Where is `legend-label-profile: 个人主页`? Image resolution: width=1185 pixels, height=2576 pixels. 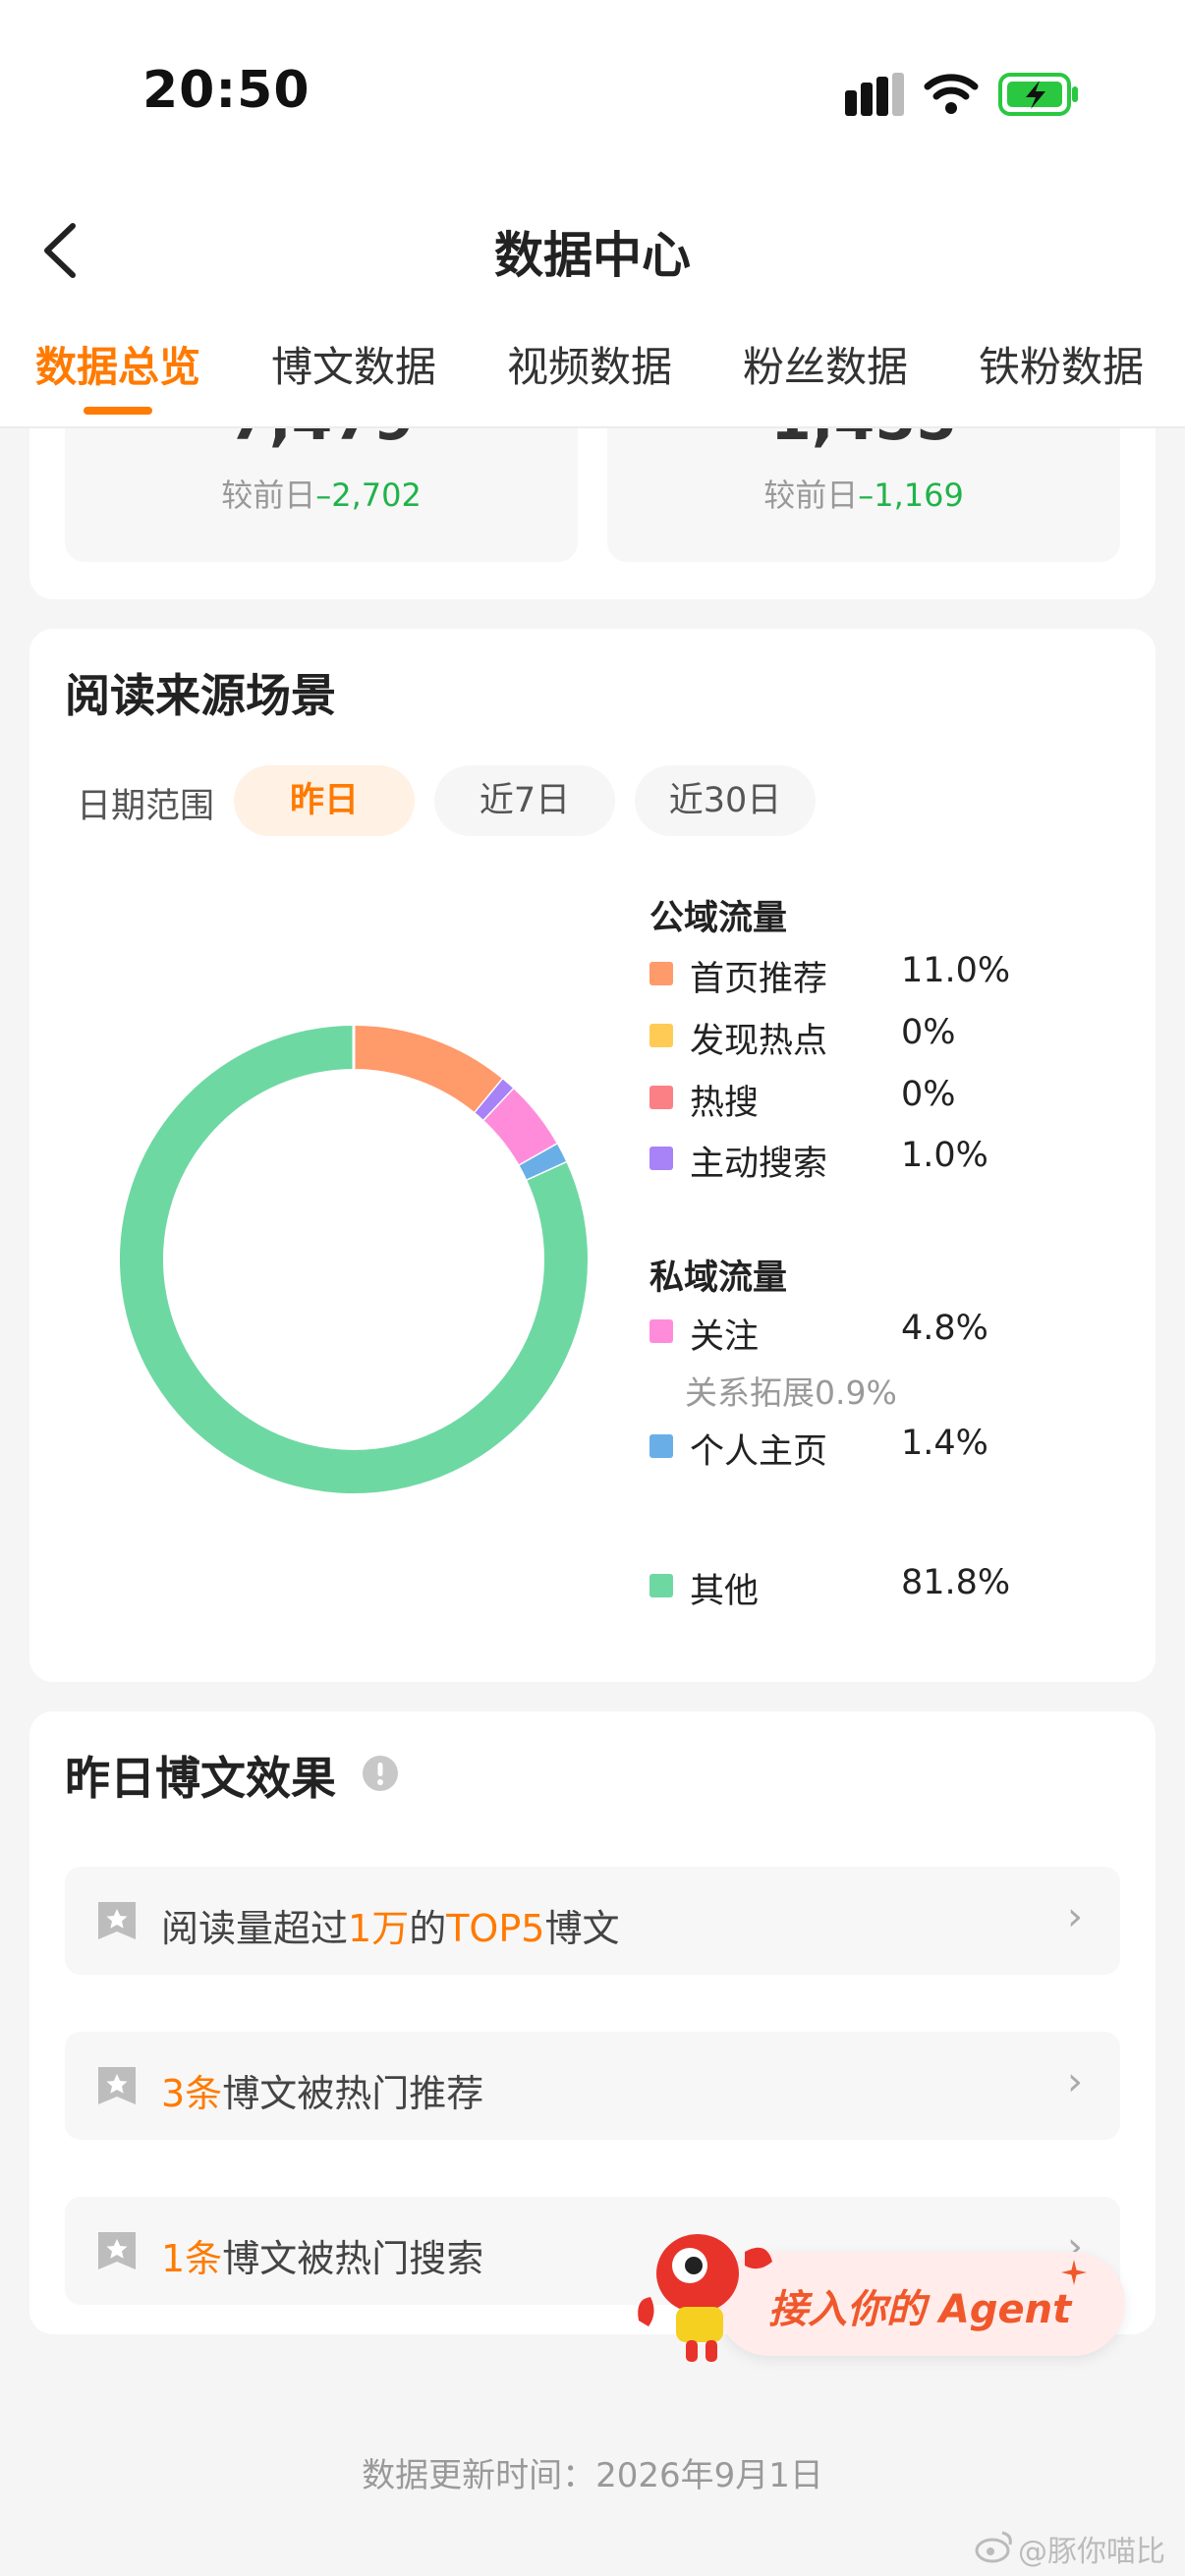
legend-label-profile: 个人主页 is located at coordinates (759, 1452).